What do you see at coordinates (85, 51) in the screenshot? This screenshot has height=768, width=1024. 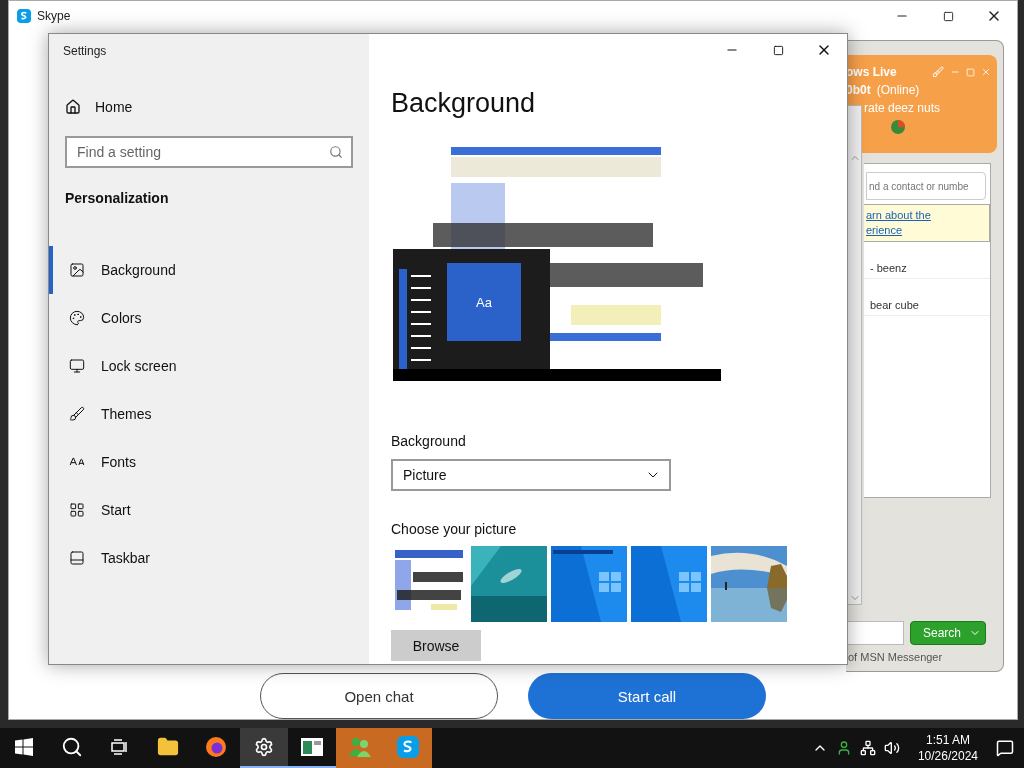 I see `window-title: Settings` at bounding box center [85, 51].